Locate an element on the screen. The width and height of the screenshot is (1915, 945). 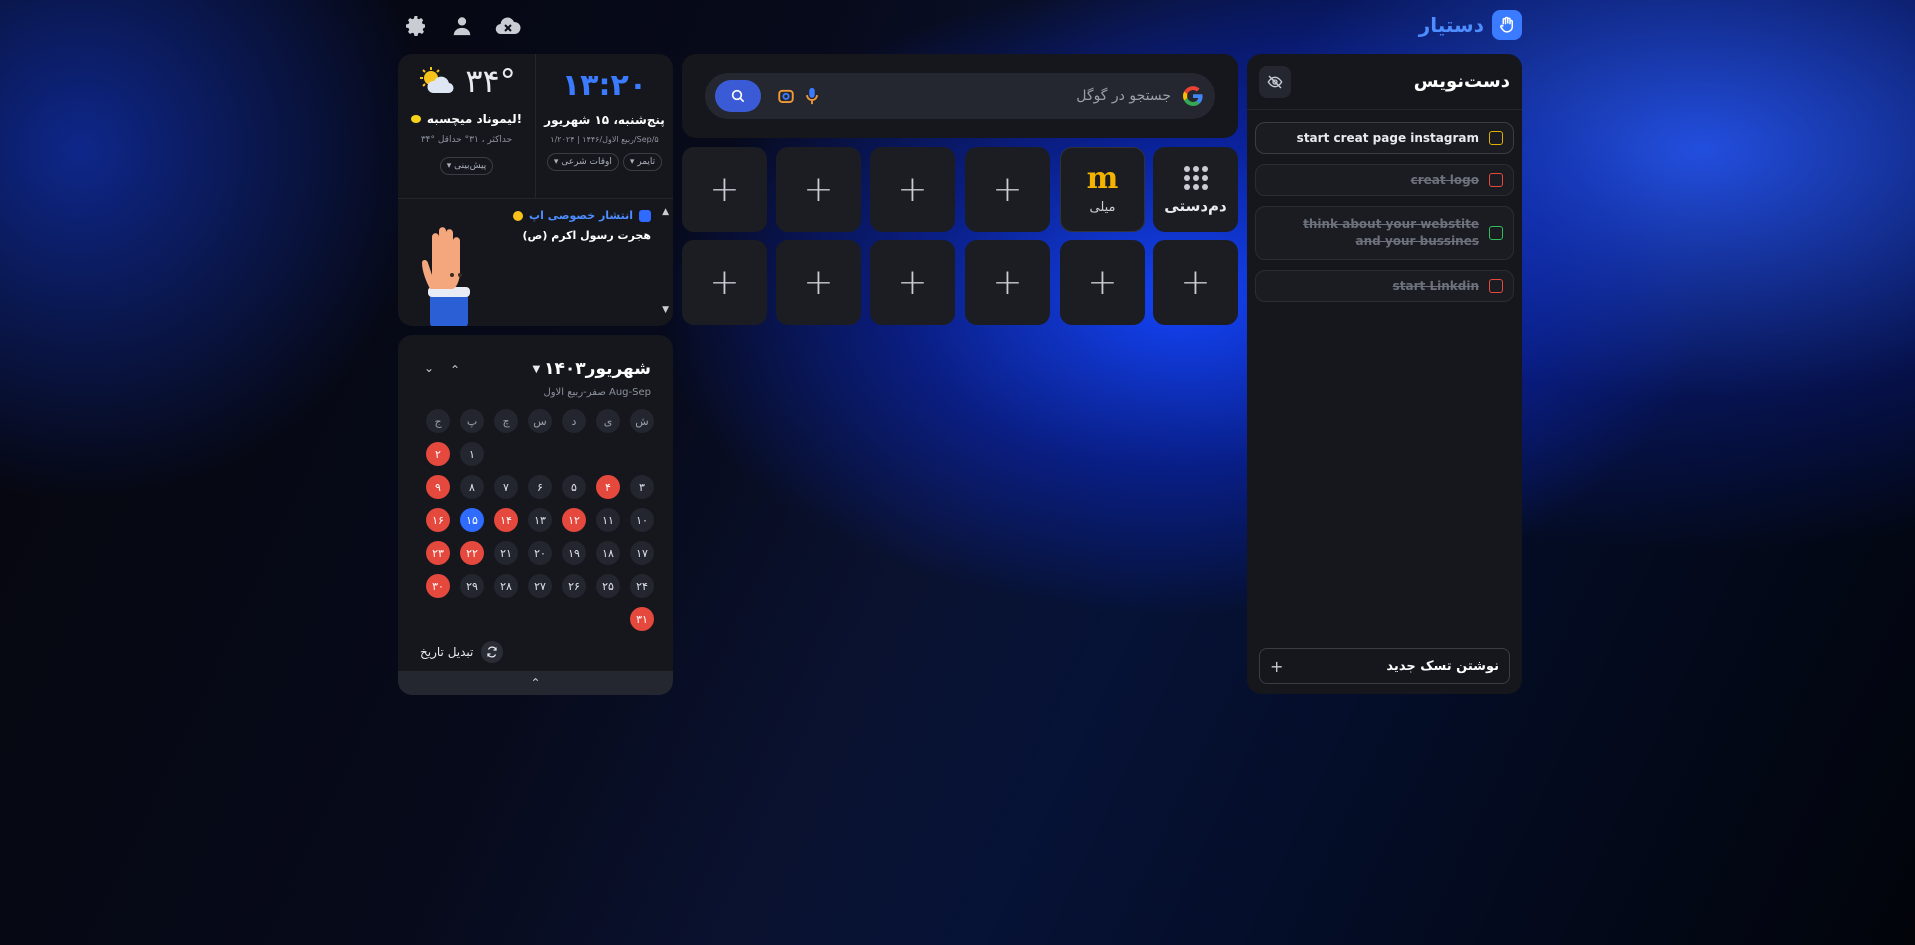
calendar-day: ۲۶ is located at coordinates (574, 586).